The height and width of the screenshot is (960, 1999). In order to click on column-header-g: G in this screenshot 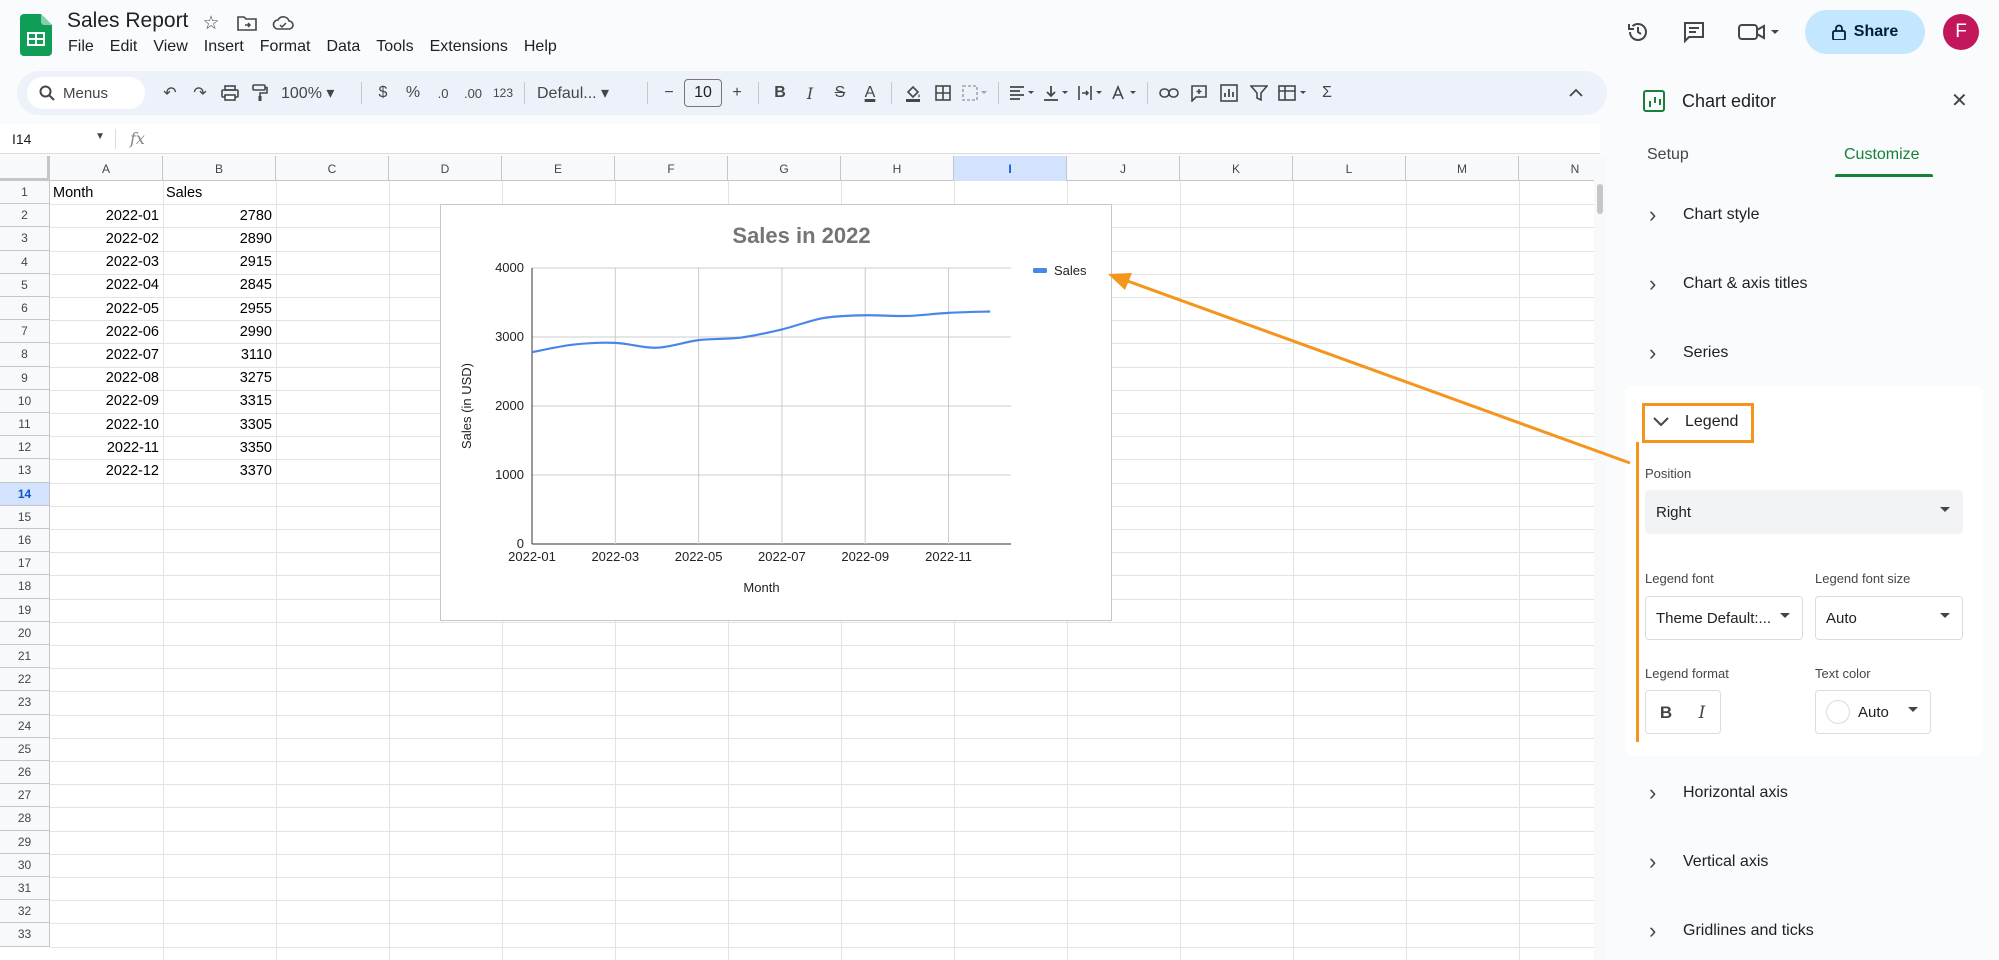, I will do `click(784, 168)`.